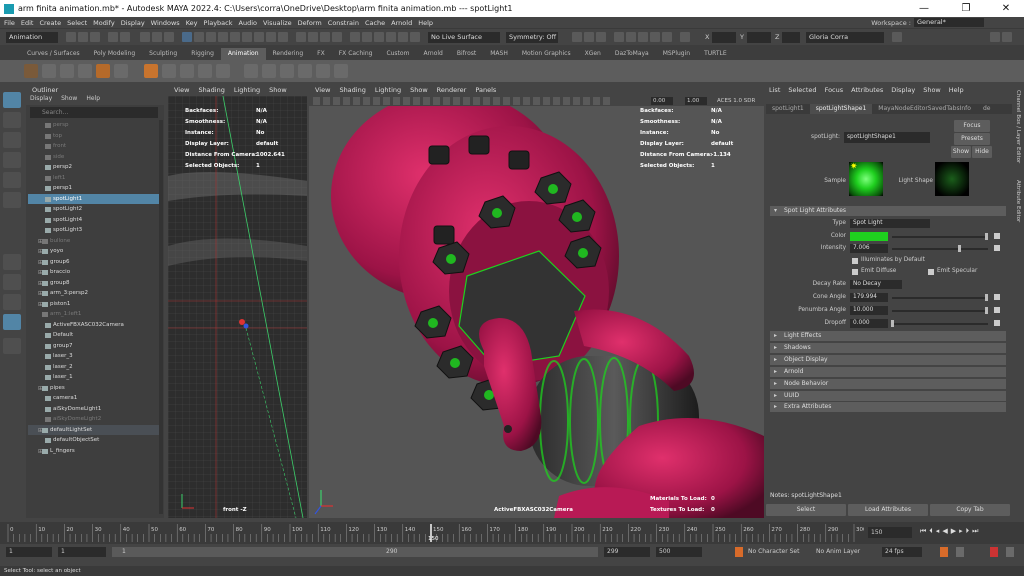 This screenshot has width=1024, height=576. Describe the element at coordinates (323, 71) in the screenshot. I see `shelf-playblast-icon` at that location.